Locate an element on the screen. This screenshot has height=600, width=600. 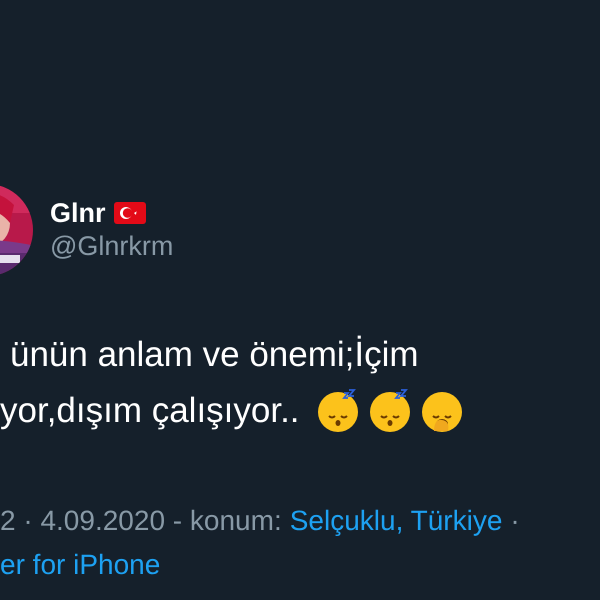
link-text: Selçuklu, Türkiye is located at coordinates (396, 521).